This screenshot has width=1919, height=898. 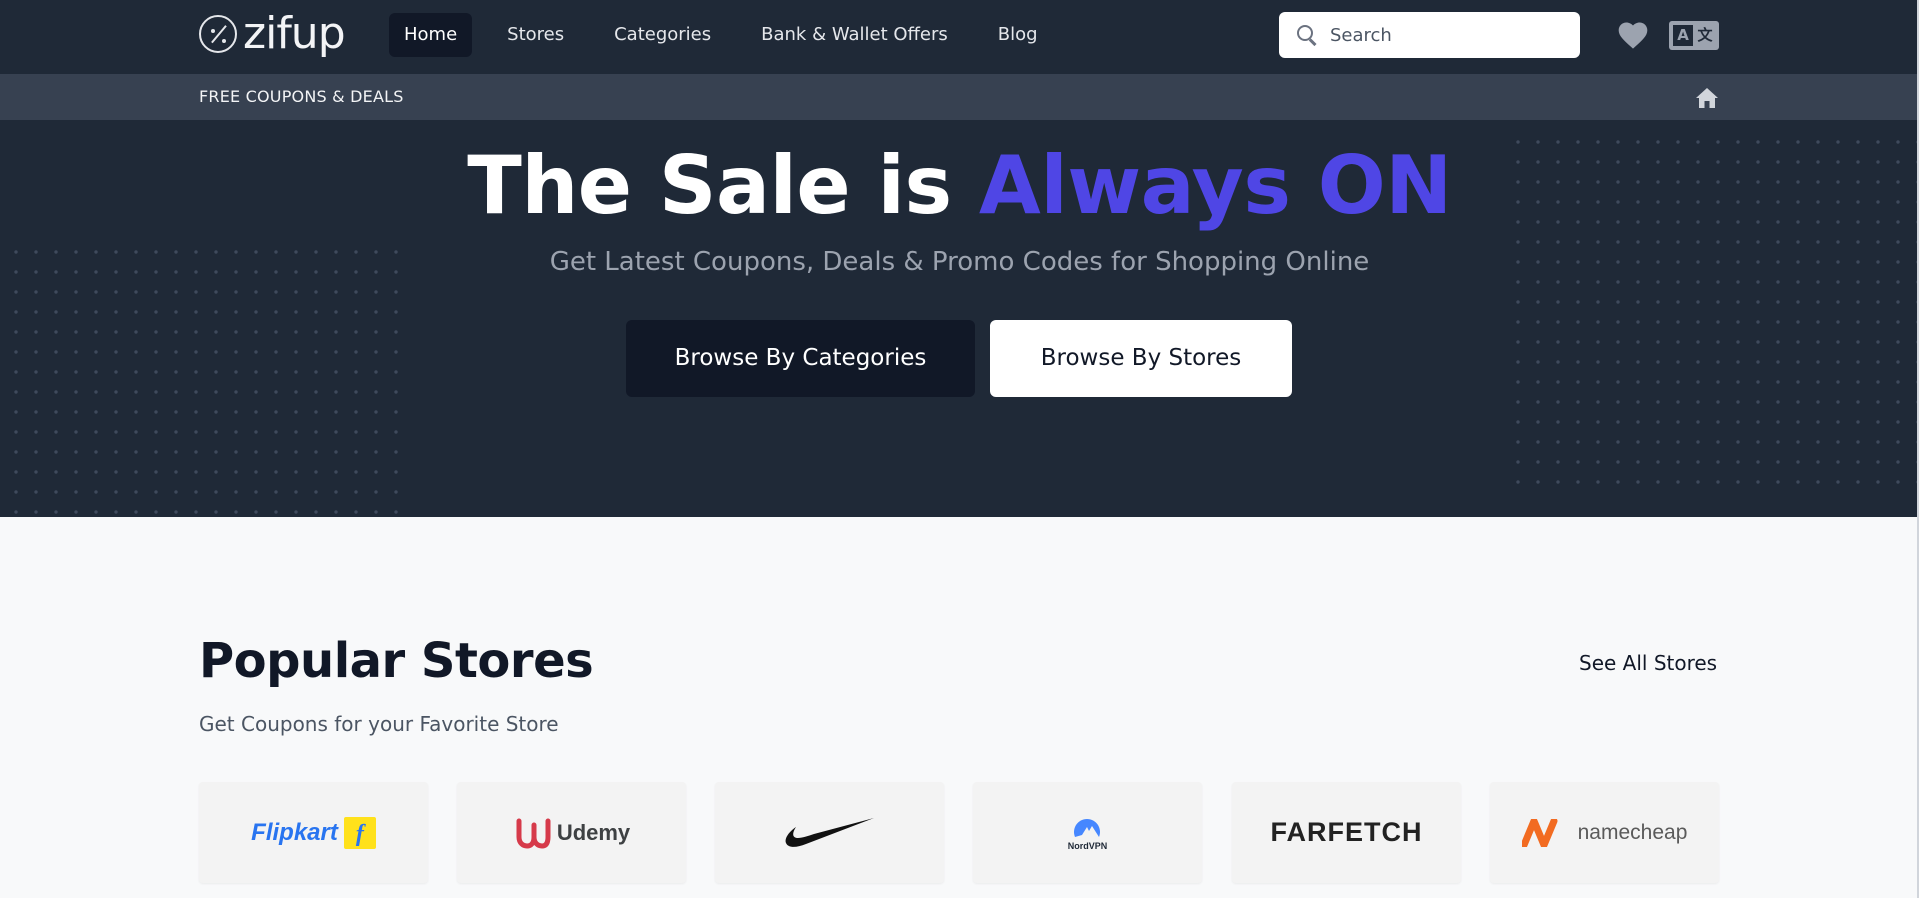 I want to click on nordvpn-logo: NordVPN, so click(x=1087, y=833).